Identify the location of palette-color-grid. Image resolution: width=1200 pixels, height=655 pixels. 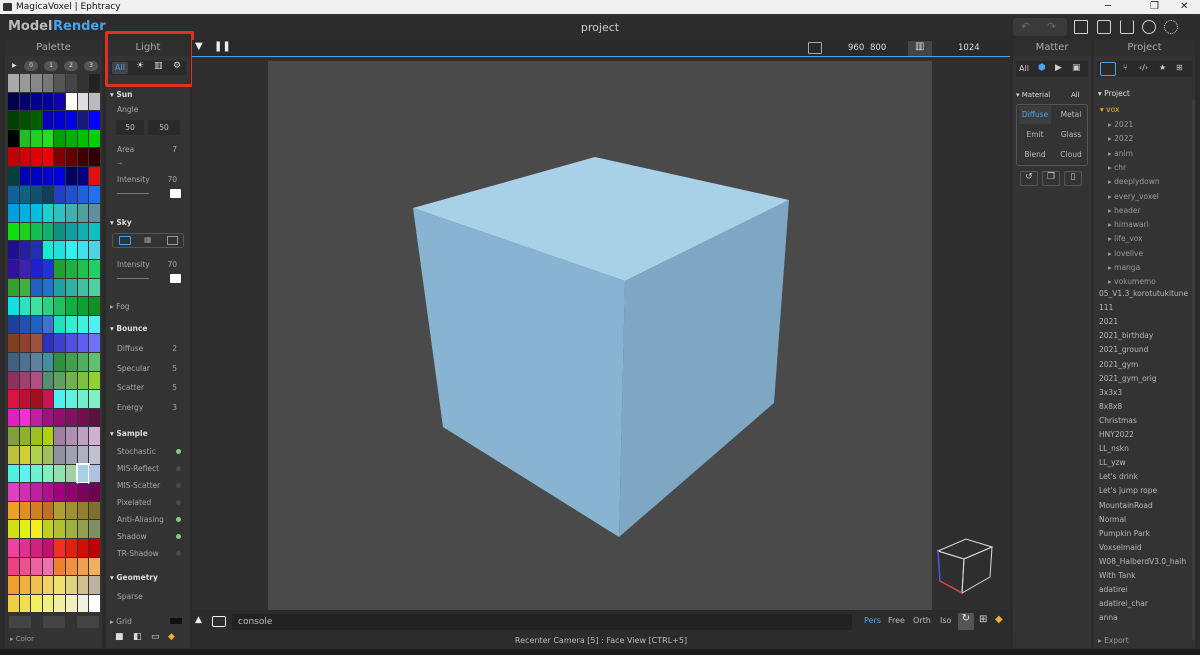
(54, 344).